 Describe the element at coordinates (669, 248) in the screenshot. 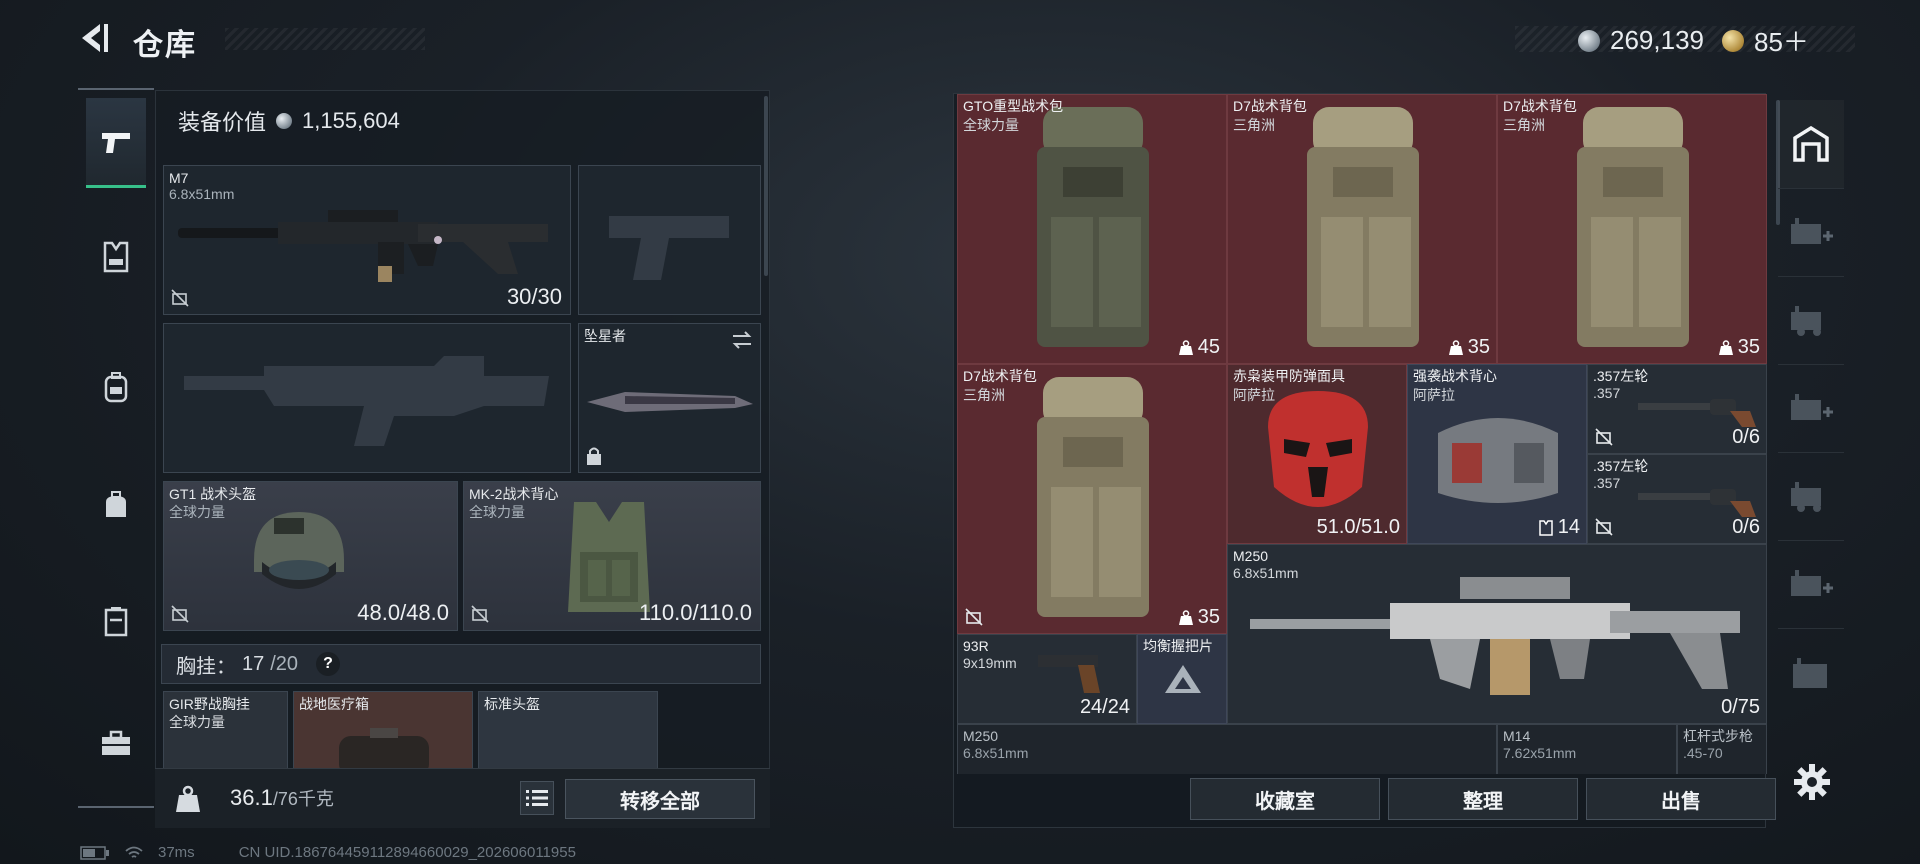

I see `pistol-placeholder-icon` at that location.